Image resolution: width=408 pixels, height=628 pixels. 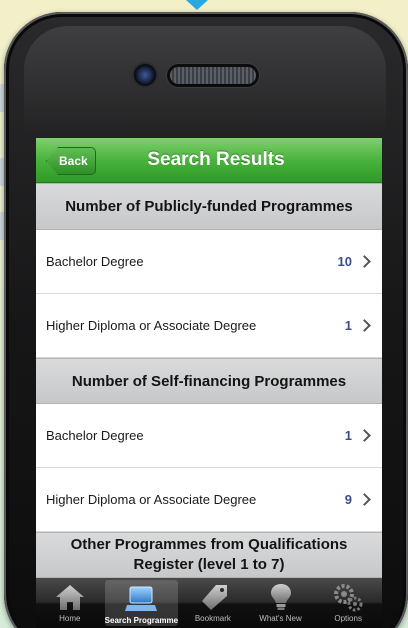 I want to click on tab-whats-new: What's New, so click(x=281, y=603).